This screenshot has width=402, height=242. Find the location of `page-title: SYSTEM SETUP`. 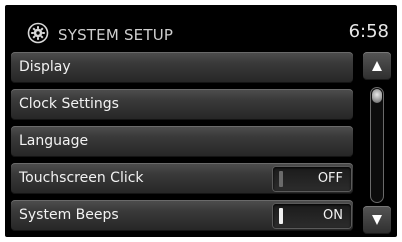

page-title: SYSTEM SETUP is located at coordinates (116, 35).